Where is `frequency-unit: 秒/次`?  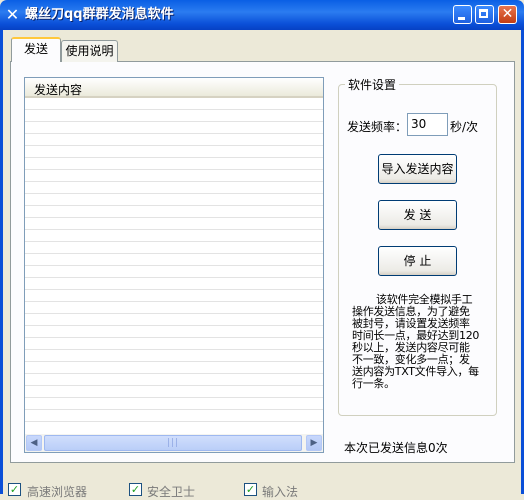
frequency-unit: 秒/次 is located at coordinates (464, 127).